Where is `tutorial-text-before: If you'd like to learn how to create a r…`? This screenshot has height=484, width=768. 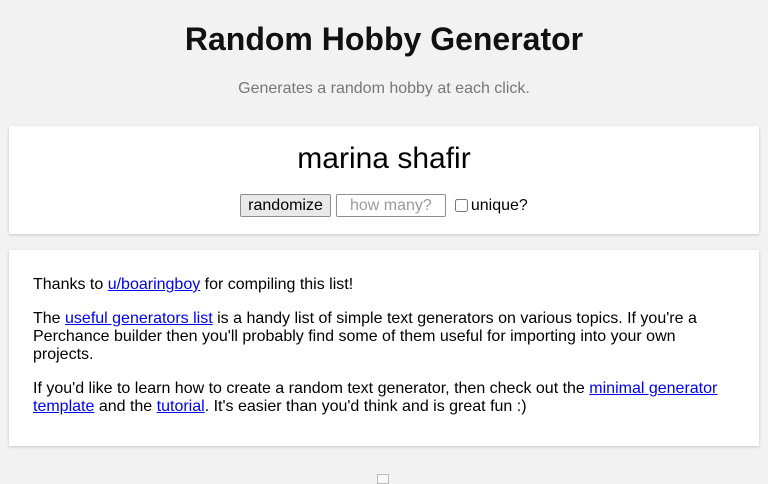
tutorial-text-before: If you'd like to learn how to create a r… is located at coordinates (311, 388).